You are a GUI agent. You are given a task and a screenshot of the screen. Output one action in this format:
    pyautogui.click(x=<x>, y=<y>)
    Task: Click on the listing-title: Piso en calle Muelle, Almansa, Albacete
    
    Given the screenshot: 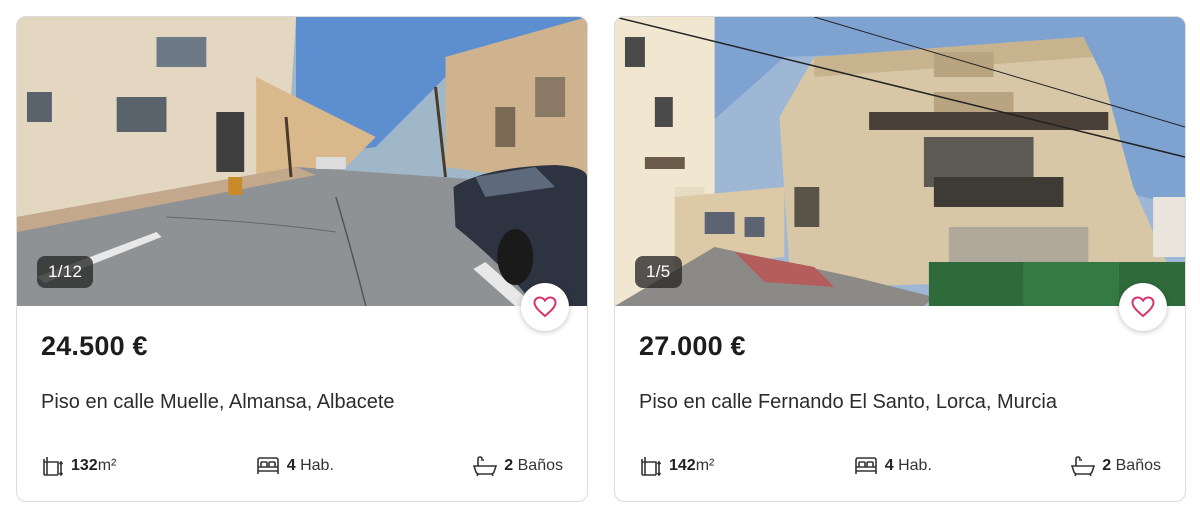 What is the action you would take?
    pyautogui.click(x=218, y=402)
    